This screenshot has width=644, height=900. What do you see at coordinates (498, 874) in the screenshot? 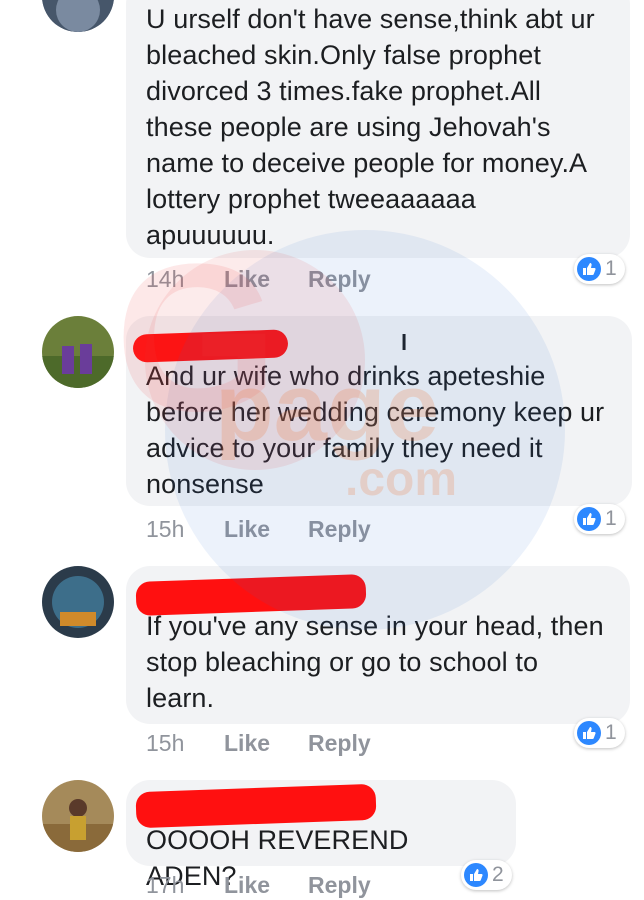
I see `reaction-count: 2` at bounding box center [498, 874].